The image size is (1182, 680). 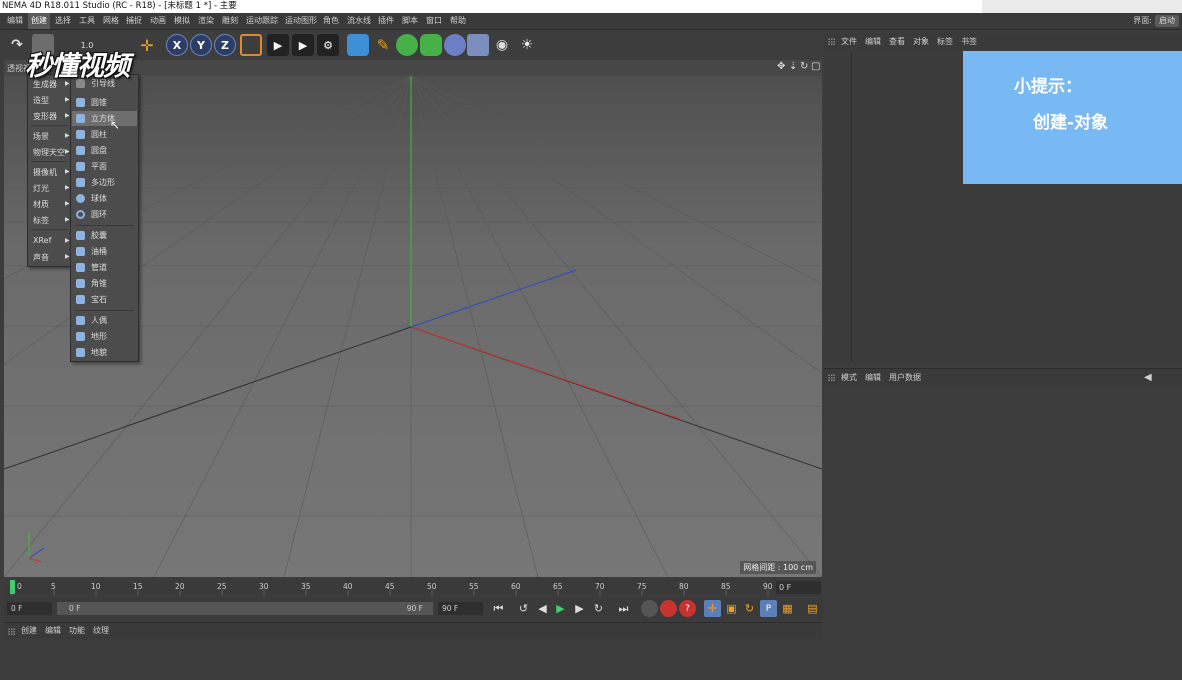 What do you see at coordinates (104, 150) in the screenshot?
I see `submenu-item-disc: 圆盘` at bounding box center [104, 150].